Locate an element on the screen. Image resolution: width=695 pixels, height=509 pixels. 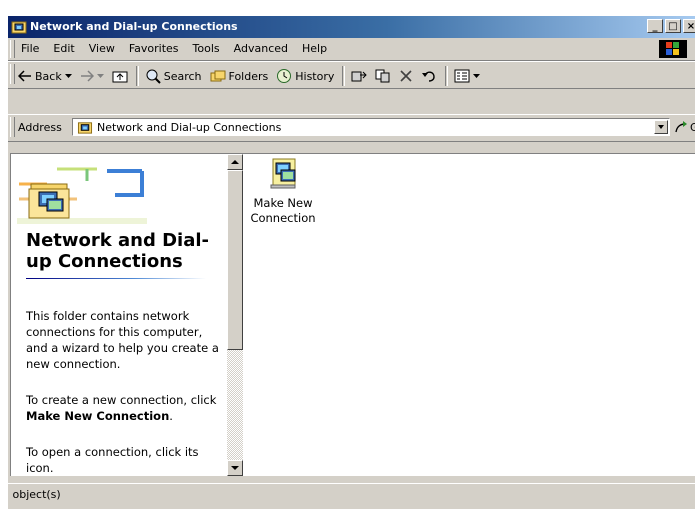
close-button: × is located at coordinates (689, 26).